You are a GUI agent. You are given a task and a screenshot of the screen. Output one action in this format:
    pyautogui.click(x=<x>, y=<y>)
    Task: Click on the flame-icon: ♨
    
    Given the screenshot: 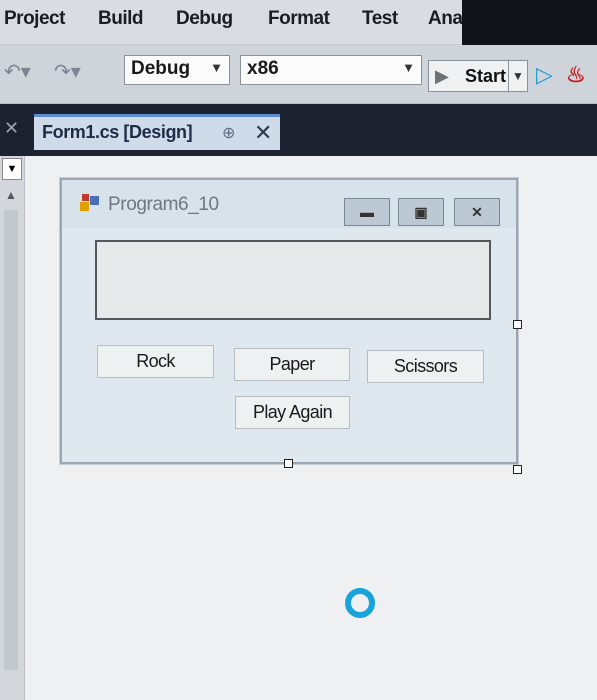 What is the action you would take?
    pyautogui.click(x=576, y=75)
    